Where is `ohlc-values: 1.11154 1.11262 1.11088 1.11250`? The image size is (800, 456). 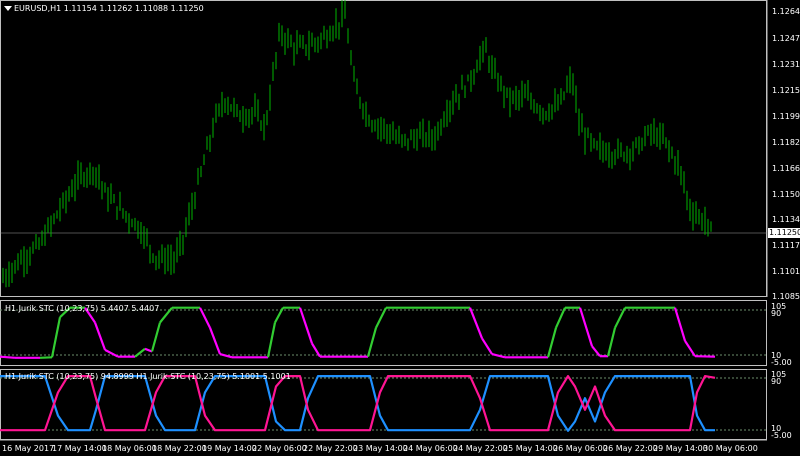
ohlc-values: 1.11154 1.11262 1.11088 1.11250 is located at coordinates (133, 8).